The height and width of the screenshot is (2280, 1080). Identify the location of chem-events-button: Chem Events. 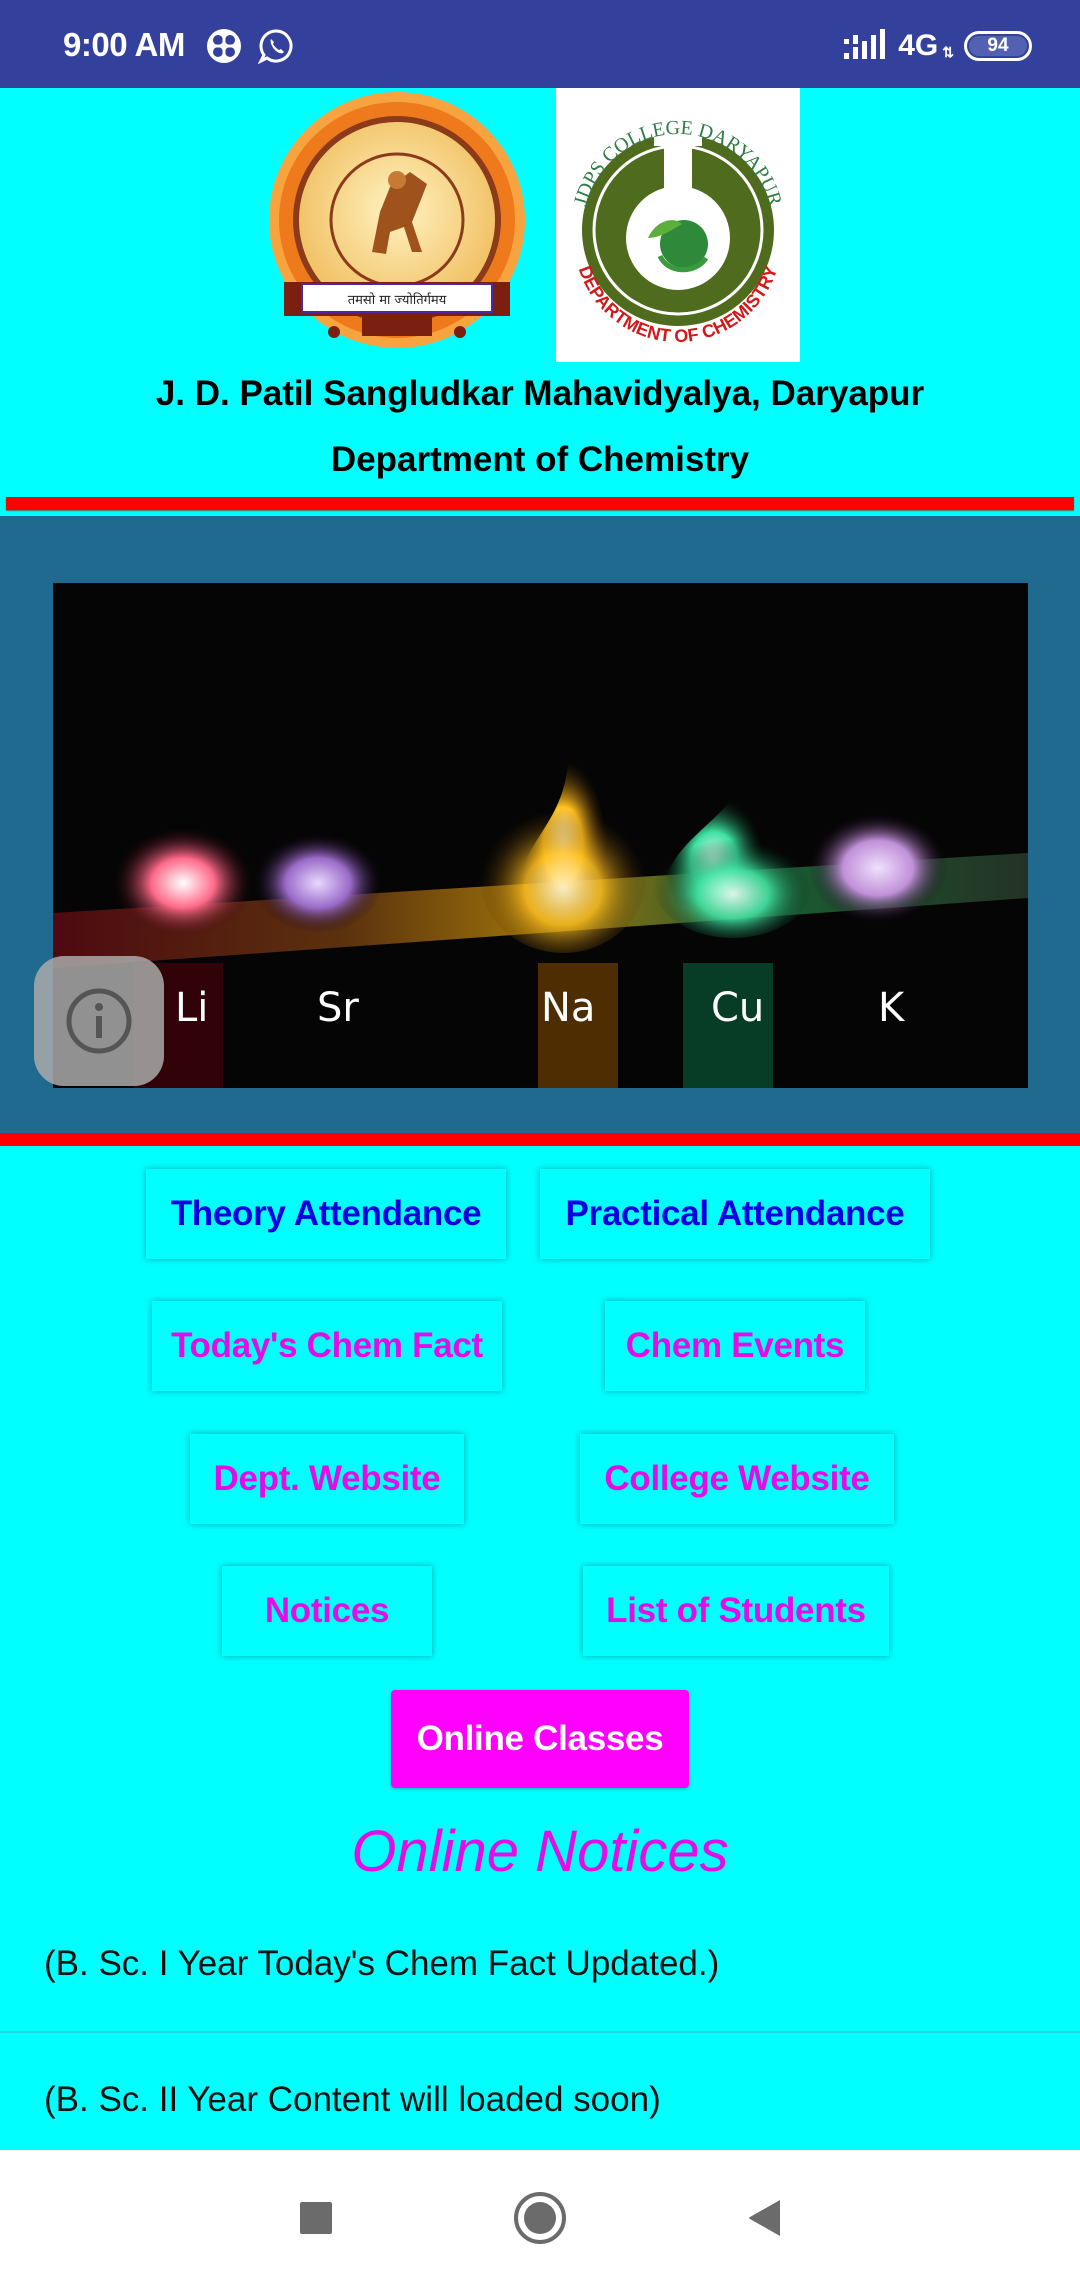
(735, 1346).